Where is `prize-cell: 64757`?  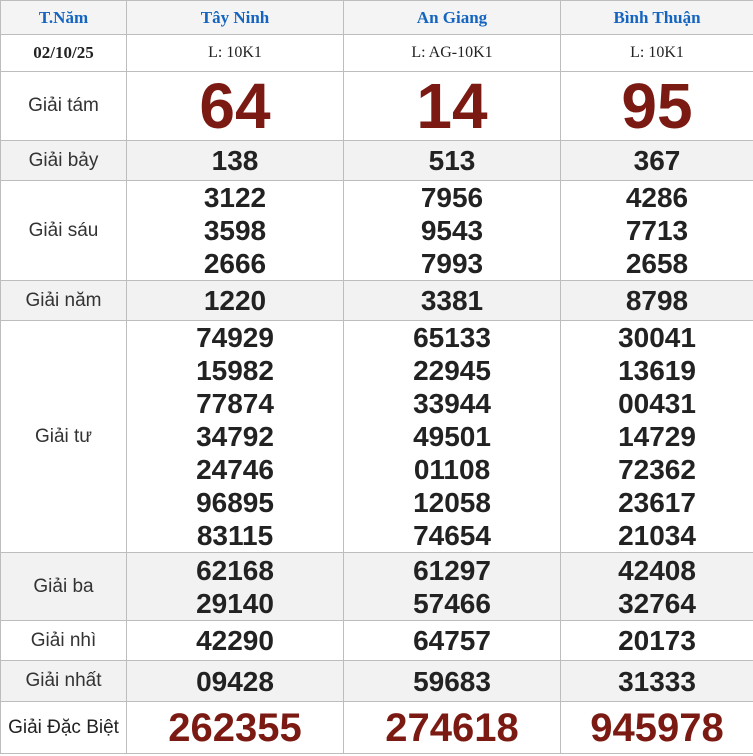
prize-cell: 64757 is located at coordinates (452, 640).